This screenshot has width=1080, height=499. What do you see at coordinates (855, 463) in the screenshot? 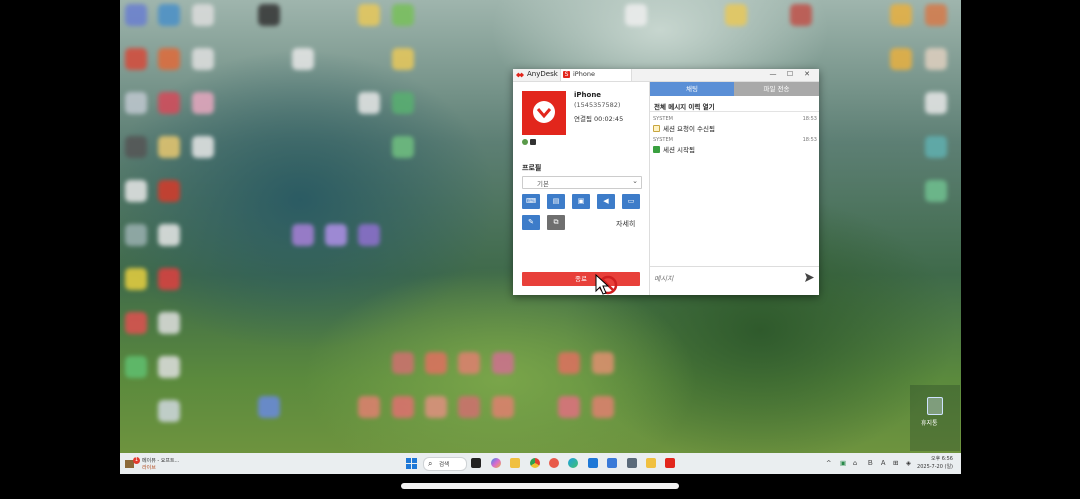
I see `tray-app-icon: ⌂` at bounding box center [855, 463].